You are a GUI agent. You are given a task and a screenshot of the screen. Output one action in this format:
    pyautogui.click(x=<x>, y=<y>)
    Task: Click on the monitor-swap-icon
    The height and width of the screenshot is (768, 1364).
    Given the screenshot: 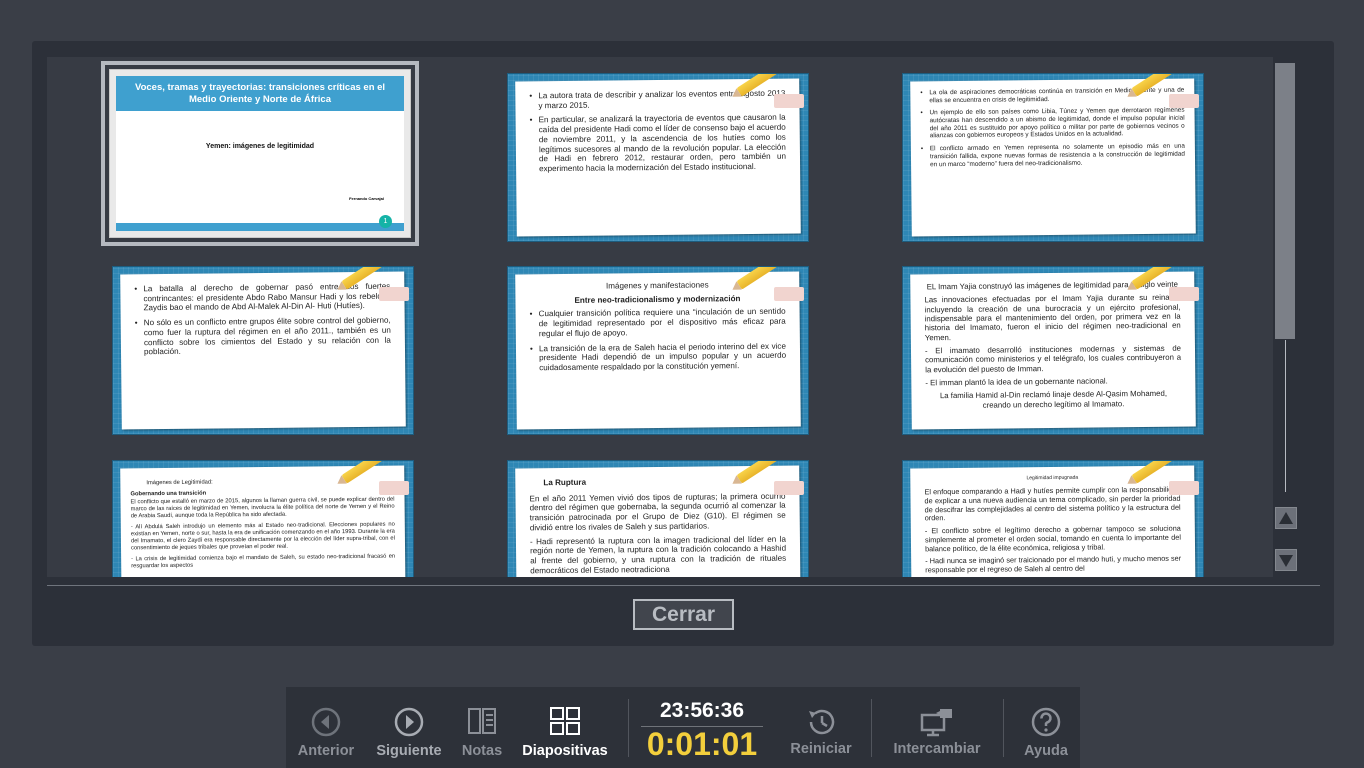 What is the action you would take?
    pyautogui.click(x=936, y=723)
    